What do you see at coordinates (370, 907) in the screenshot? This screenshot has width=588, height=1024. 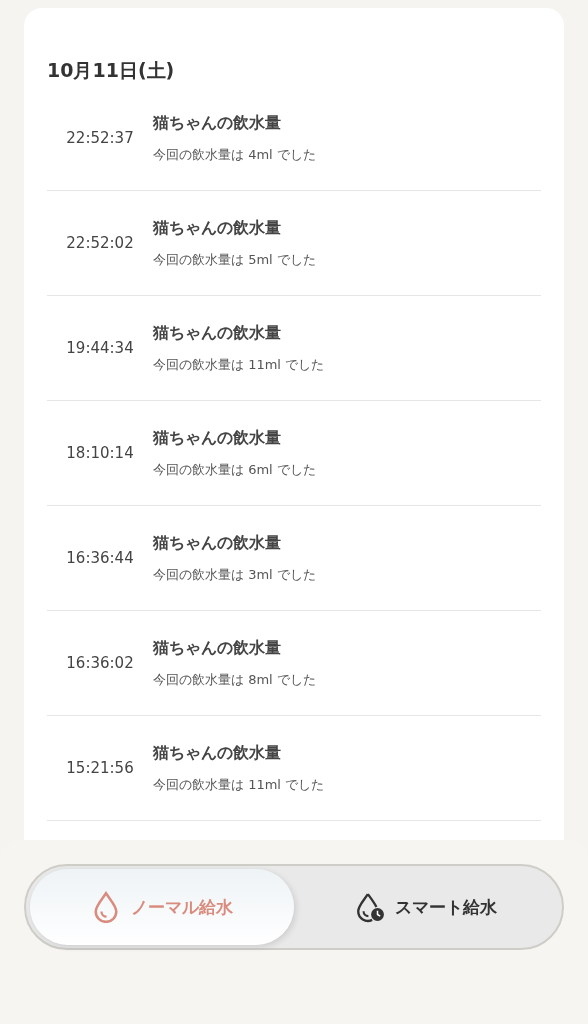 I see `drop-clock-icon` at bounding box center [370, 907].